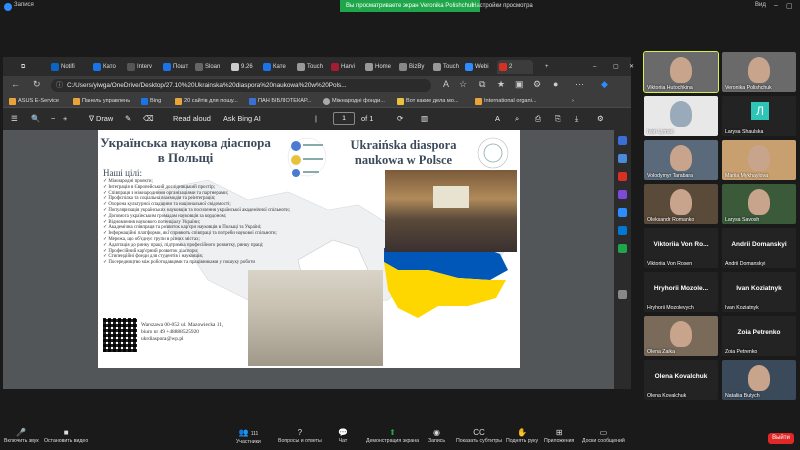  I want to click on reload-icon: ↻, so click(37, 84).